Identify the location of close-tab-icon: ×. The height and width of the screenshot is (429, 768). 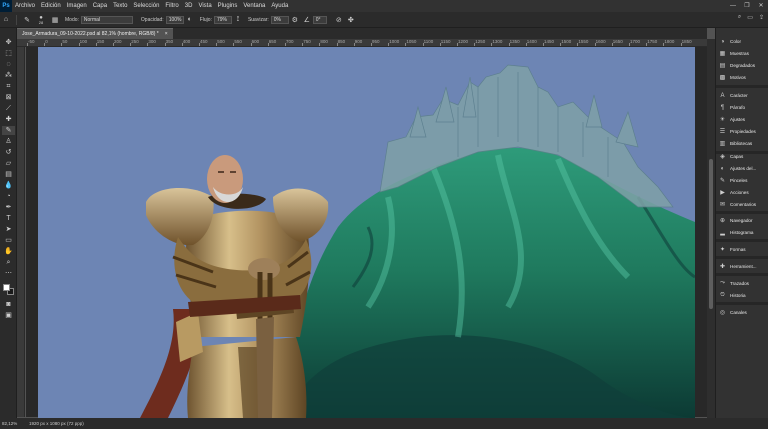
(166, 34).